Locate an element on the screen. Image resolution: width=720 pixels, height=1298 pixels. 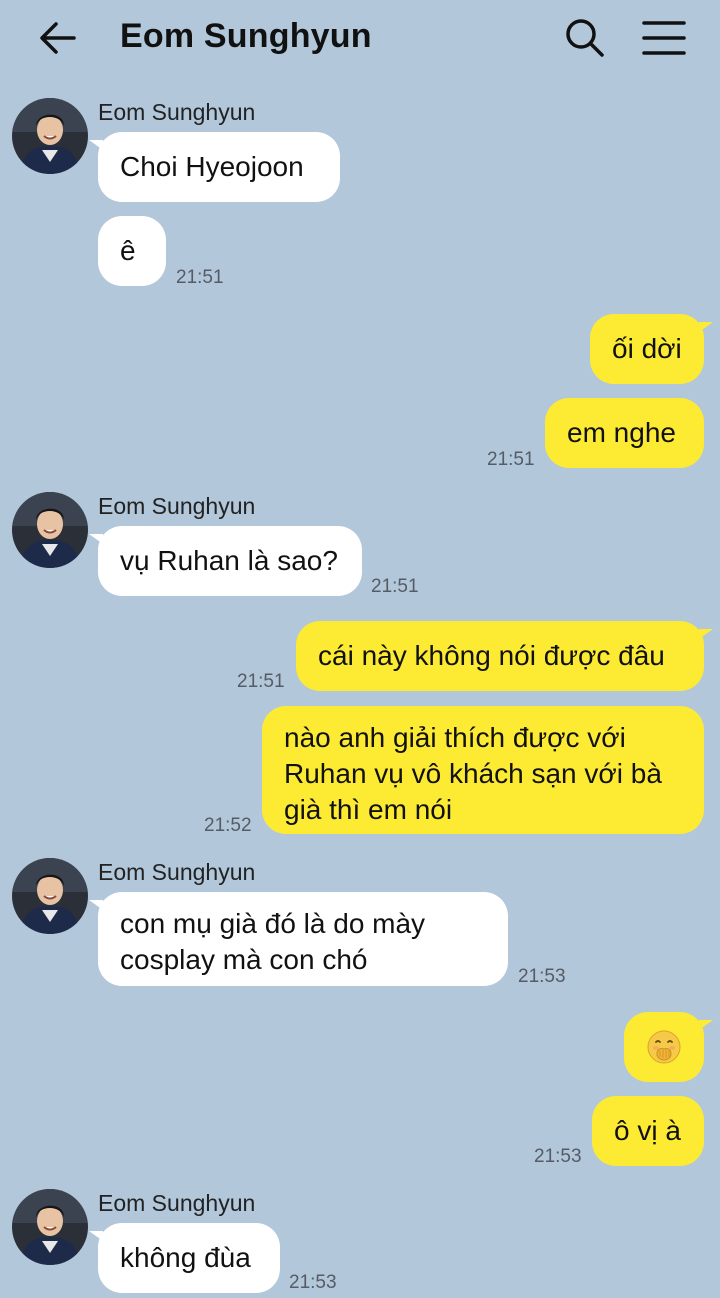
arrow-left-icon is located at coordinates (58, 38).